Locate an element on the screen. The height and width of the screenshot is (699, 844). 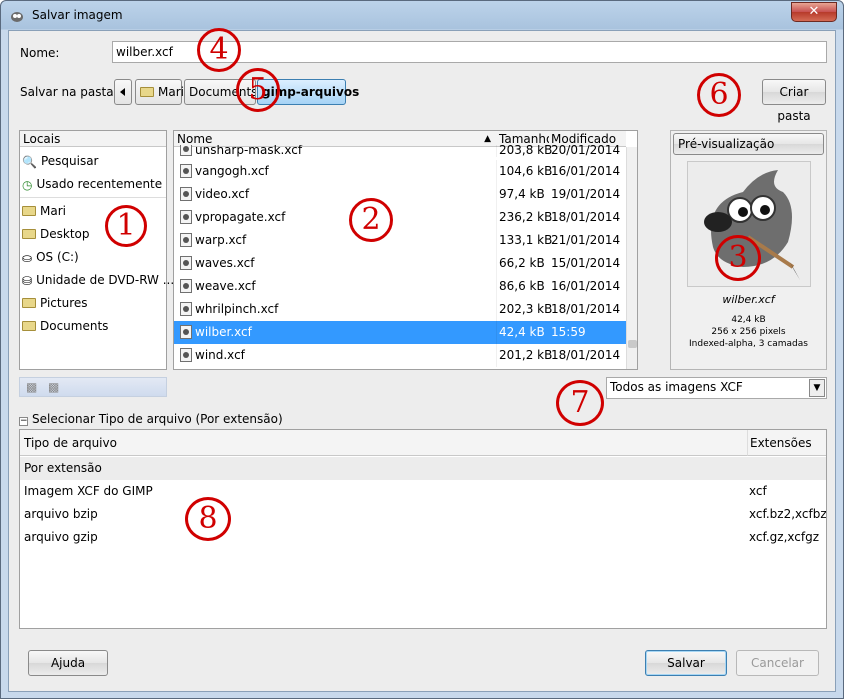
file-row: warp.xcf 133,1 kB 21/01/2014 is located at coordinates (405, 240).